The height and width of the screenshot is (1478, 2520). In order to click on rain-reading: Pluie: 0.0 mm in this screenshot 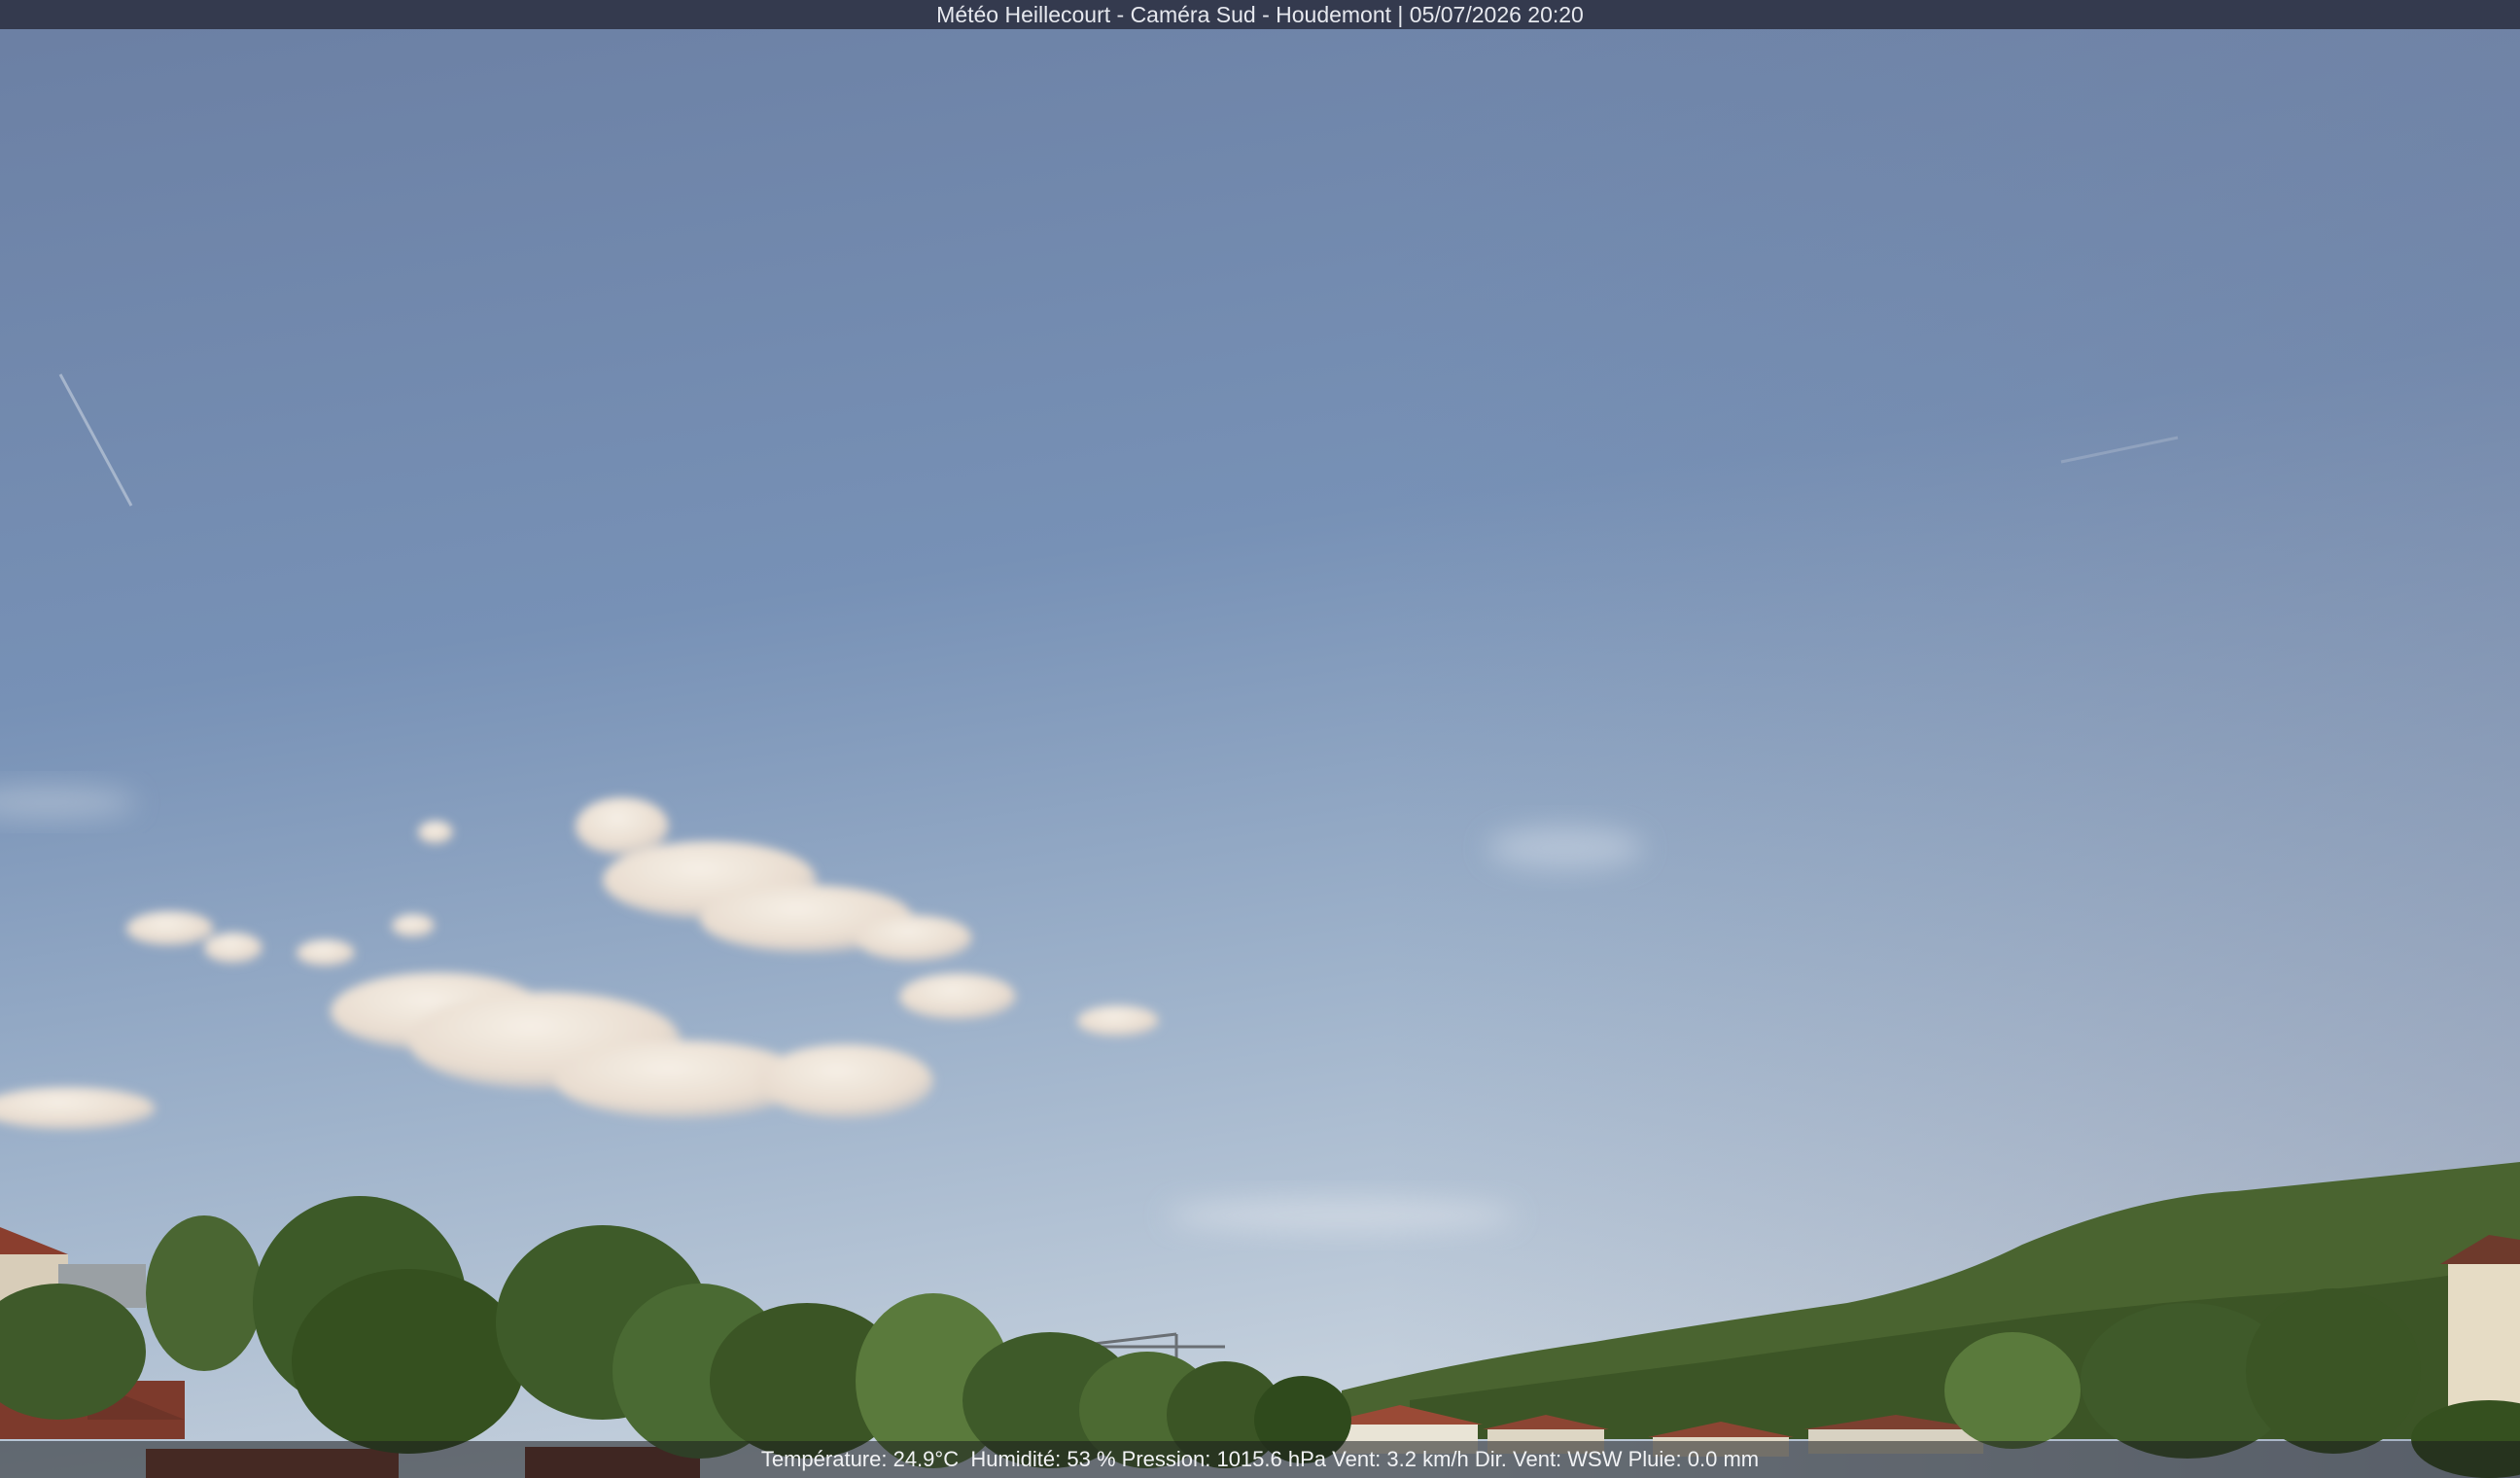, I will do `click(1694, 1459)`.